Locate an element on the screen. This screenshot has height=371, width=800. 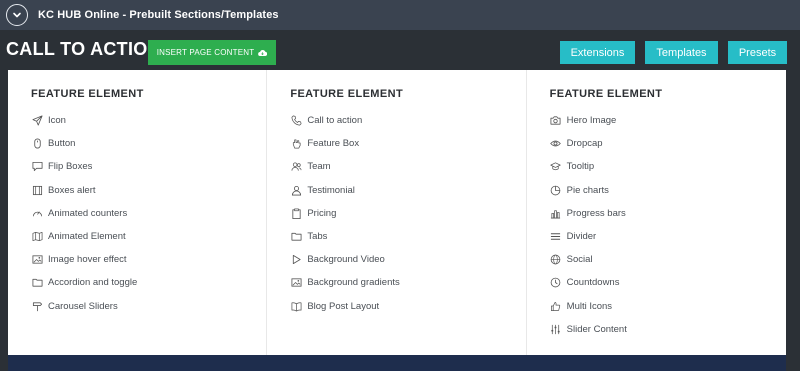
user-icon is located at coordinates (296, 190).